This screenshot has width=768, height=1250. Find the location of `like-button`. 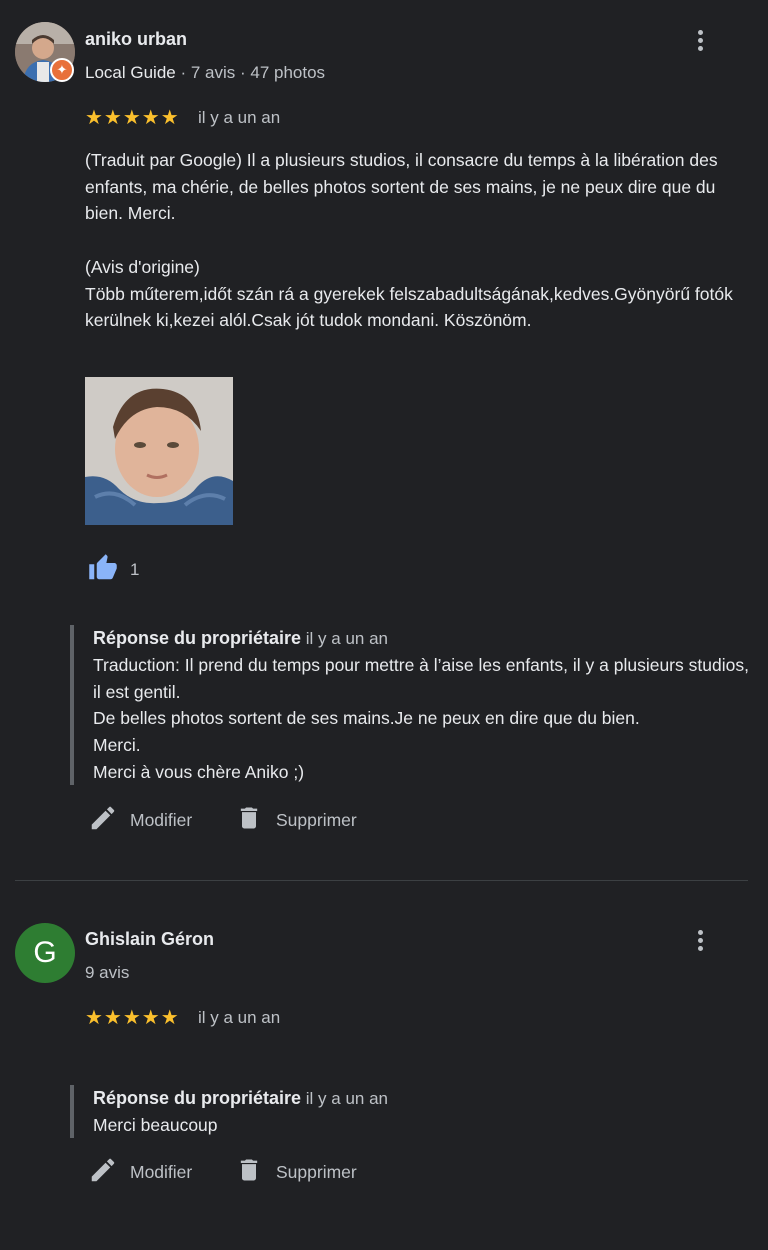

like-button is located at coordinates (103, 570).